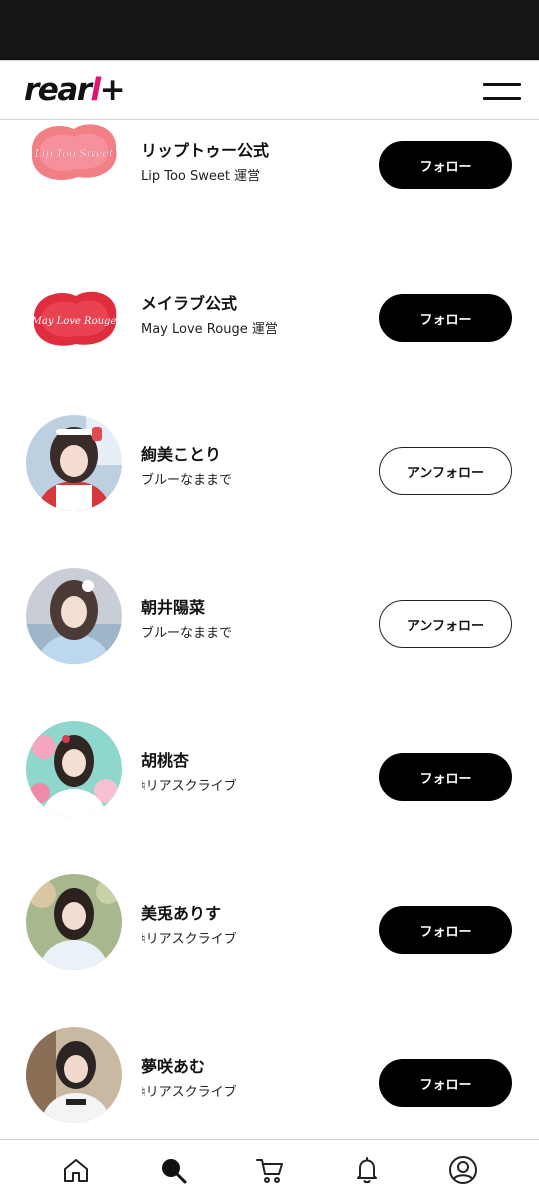  I want to click on user-icon, so click(463, 1170).